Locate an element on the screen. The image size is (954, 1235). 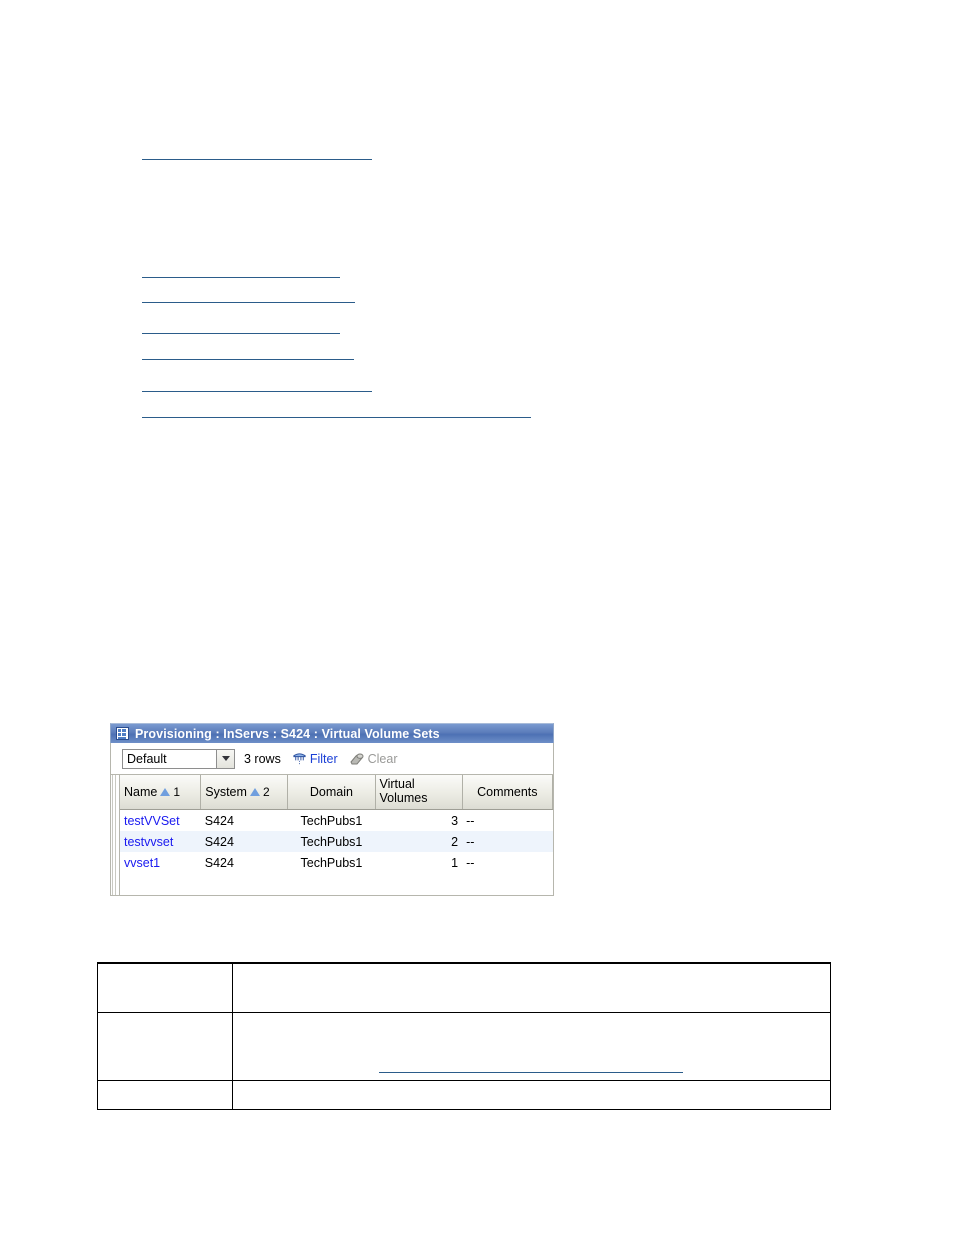
view-select-value: Default is located at coordinates (147, 758).